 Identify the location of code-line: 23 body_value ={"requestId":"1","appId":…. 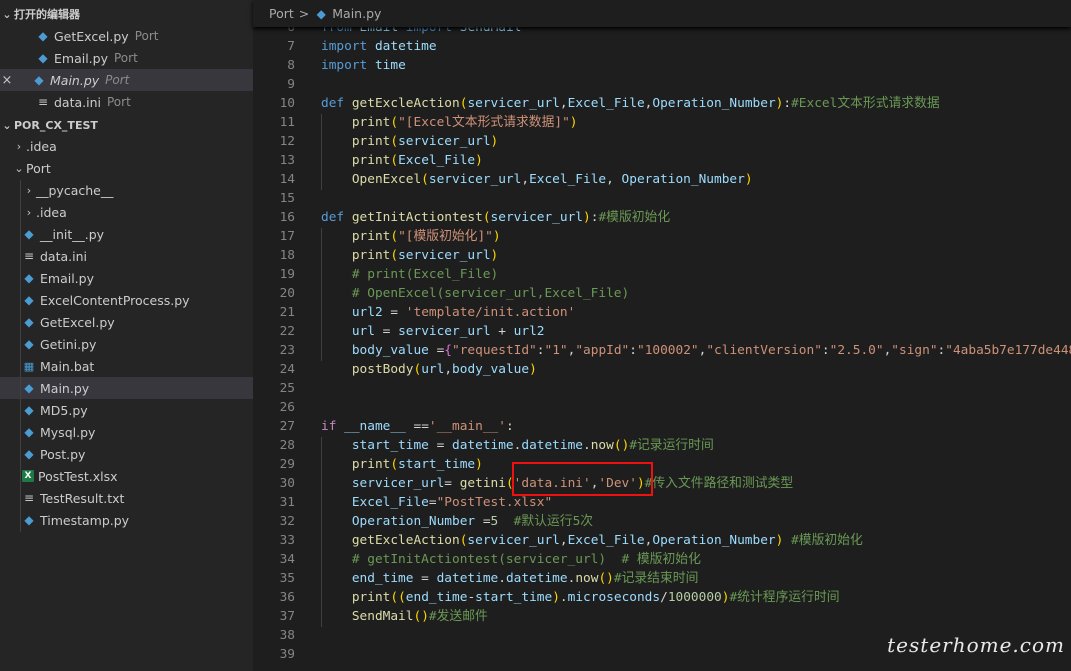
(662, 350).